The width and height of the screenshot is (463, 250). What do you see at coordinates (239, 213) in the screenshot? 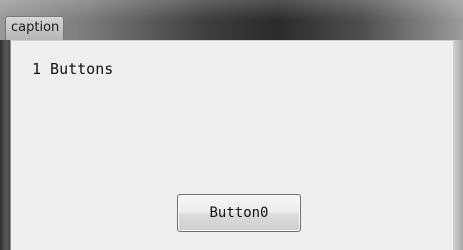
I see `button-0: Button0` at bounding box center [239, 213].